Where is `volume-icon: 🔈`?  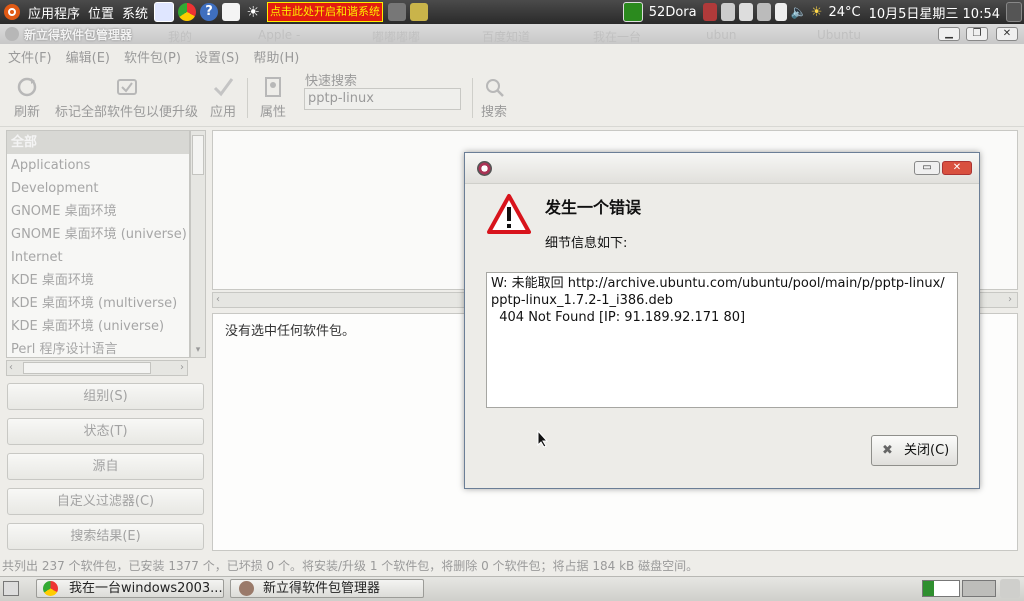 volume-icon: 🔈 is located at coordinates (799, 12).